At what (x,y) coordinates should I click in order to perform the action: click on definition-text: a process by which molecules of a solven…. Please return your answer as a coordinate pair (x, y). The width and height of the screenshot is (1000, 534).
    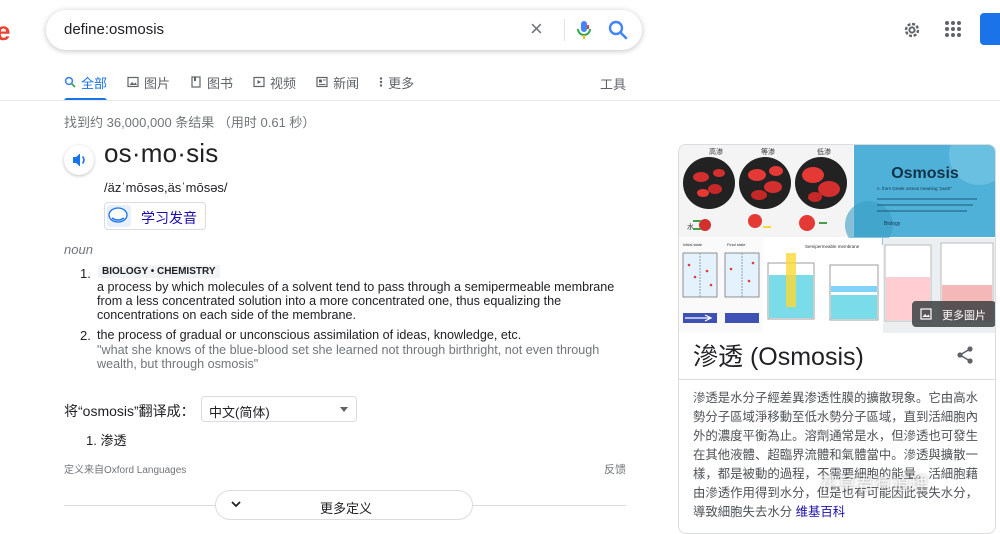
    Looking at the image, I should click on (356, 301).